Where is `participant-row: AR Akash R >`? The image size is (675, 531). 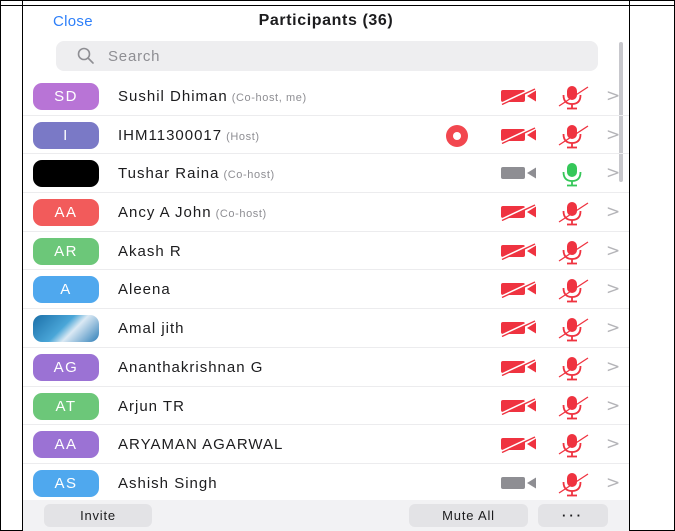 participant-row: AR Akash R > is located at coordinates (326, 251).